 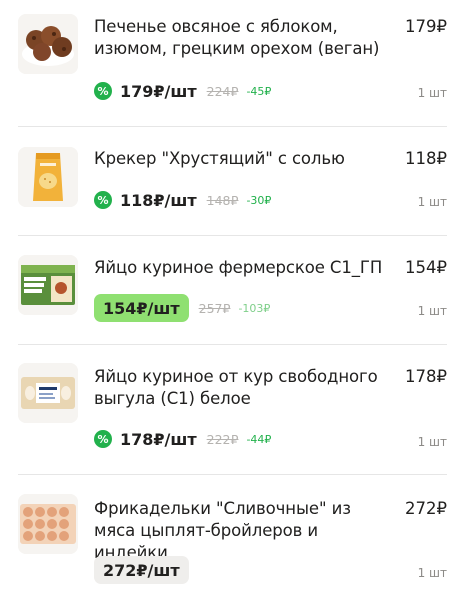 I want to click on old-price: 224₽, so click(x=222, y=91).